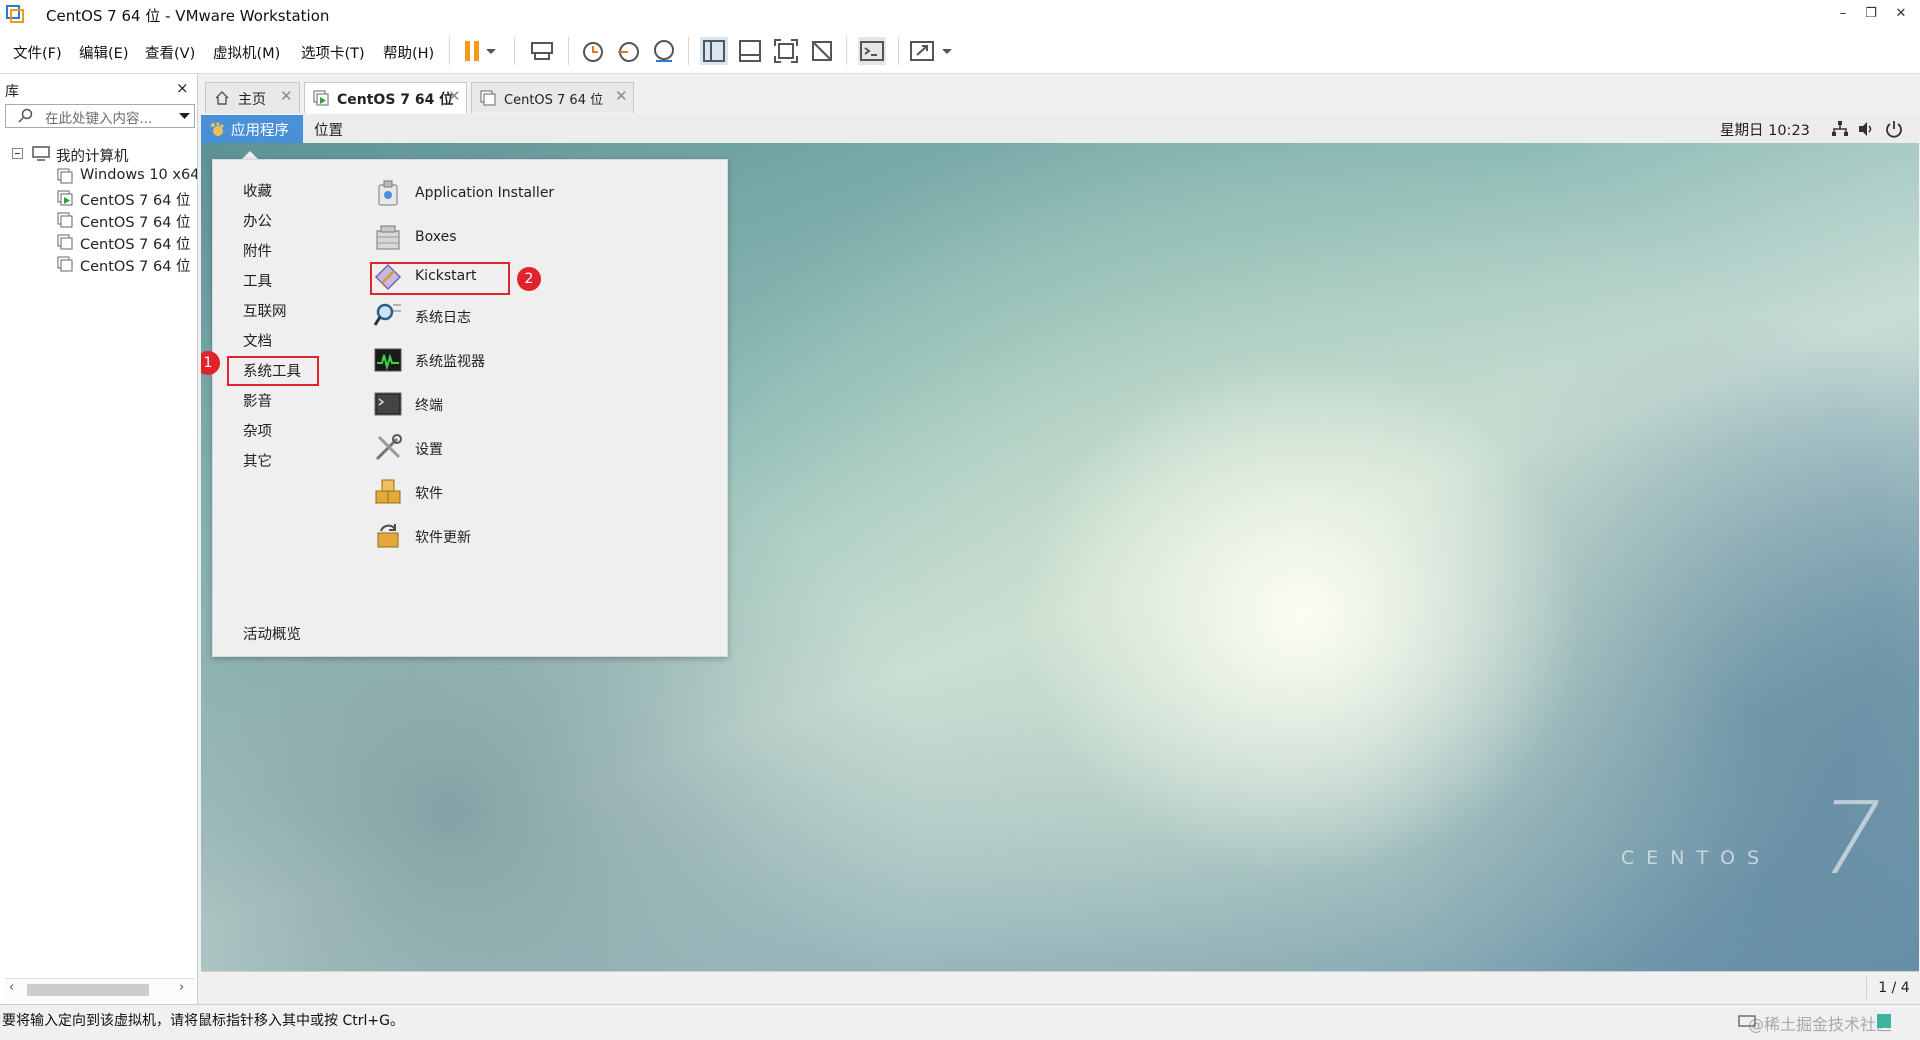  Describe the element at coordinates (328, 129) in the screenshot. I see `places-menu-button: 位置` at that location.